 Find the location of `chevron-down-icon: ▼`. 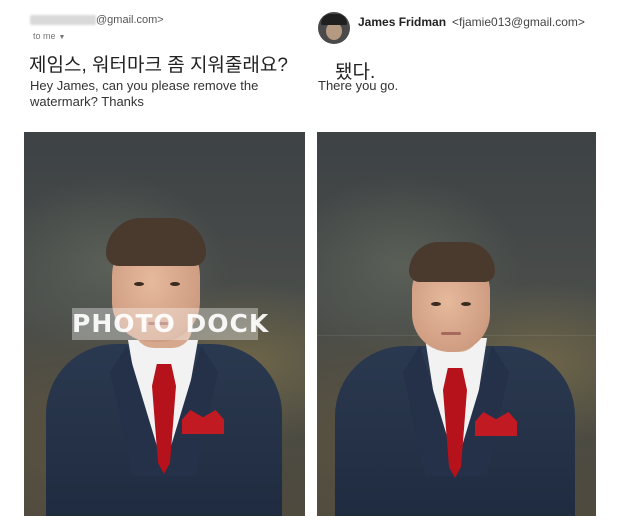

chevron-down-icon: ▼ is located at coordinates (62, 37).